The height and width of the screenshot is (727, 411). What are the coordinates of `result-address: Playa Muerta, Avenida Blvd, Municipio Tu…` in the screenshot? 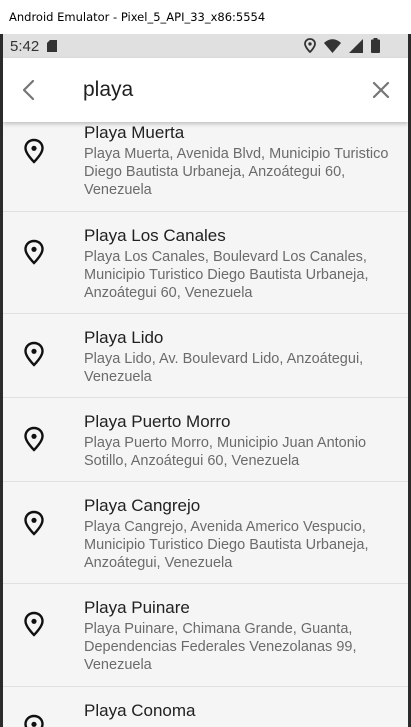 It's located at (236, 172).